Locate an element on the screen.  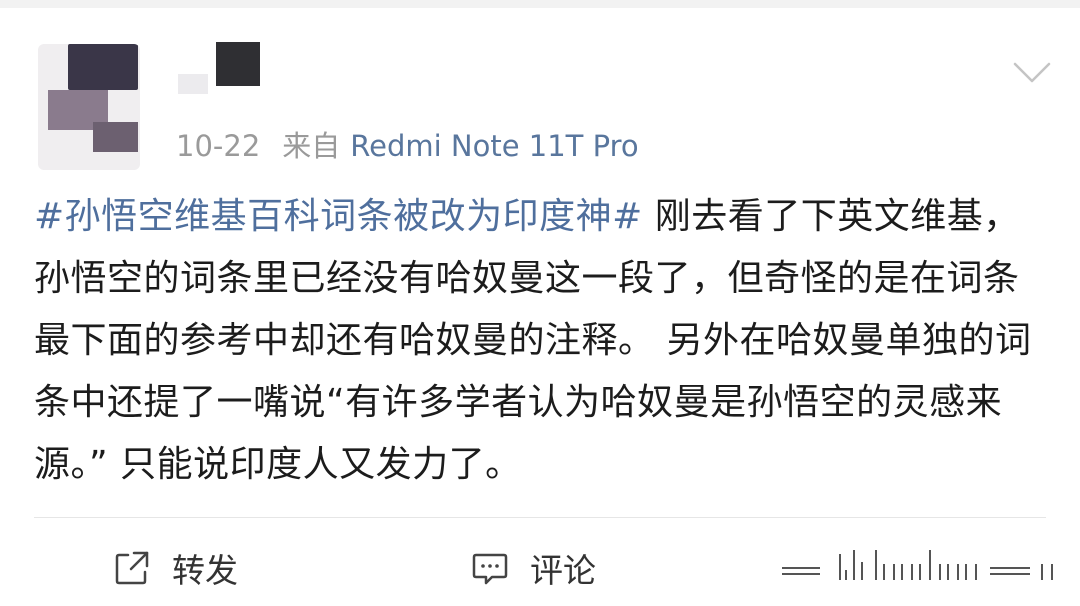
topic-link: #孙悟空维基百科词条被改为印度神# is located at coordinates (338, 216).